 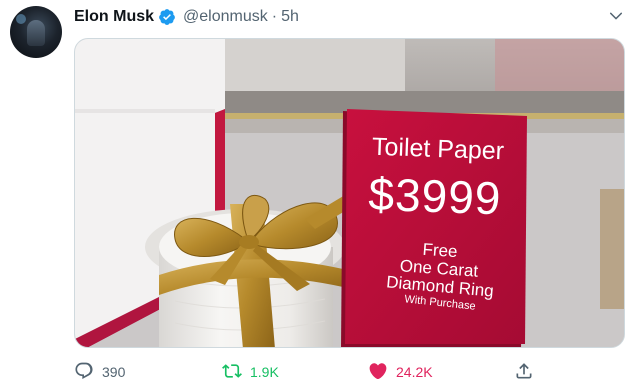 I want to click on tweet-header: Elon Musk @elonmusk · 5h, so click(x=186, y=17).